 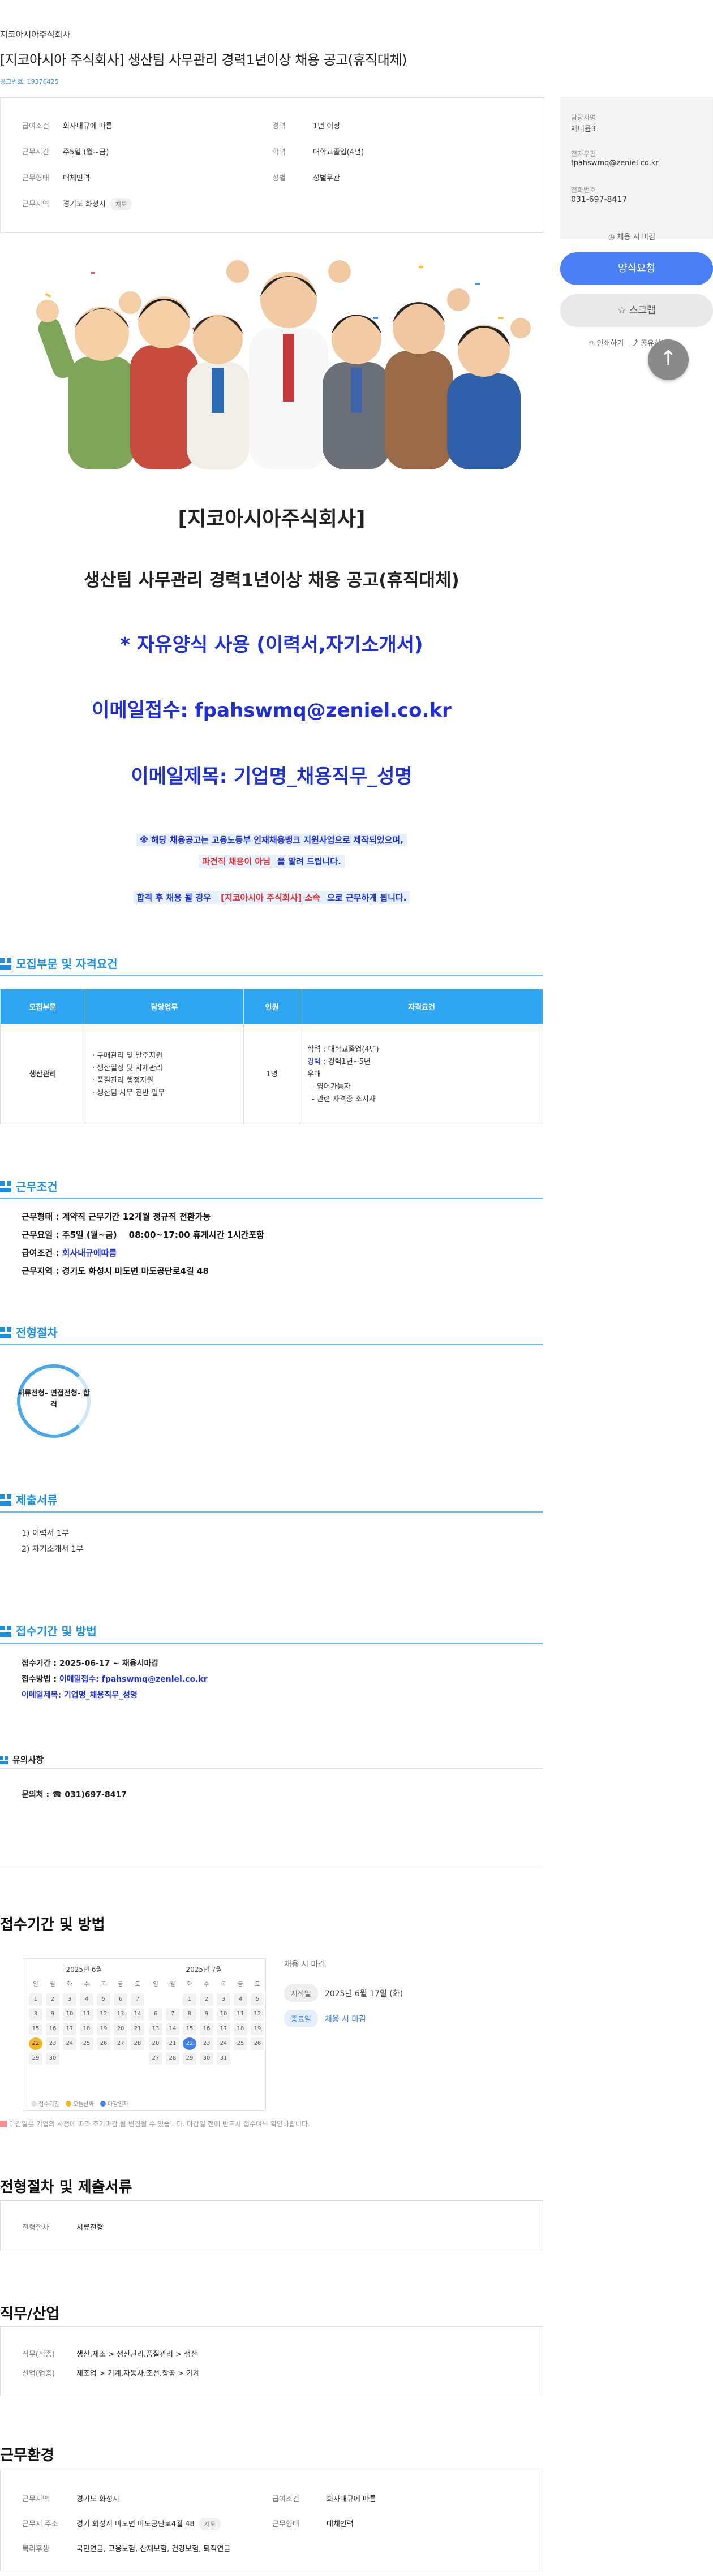 I want to click on poster-notice-1: ※ 해당 채용공고는 고용노동부 인재채용뱅크 지원사업으로 제작되었으며,, so click(x=271, y=840).